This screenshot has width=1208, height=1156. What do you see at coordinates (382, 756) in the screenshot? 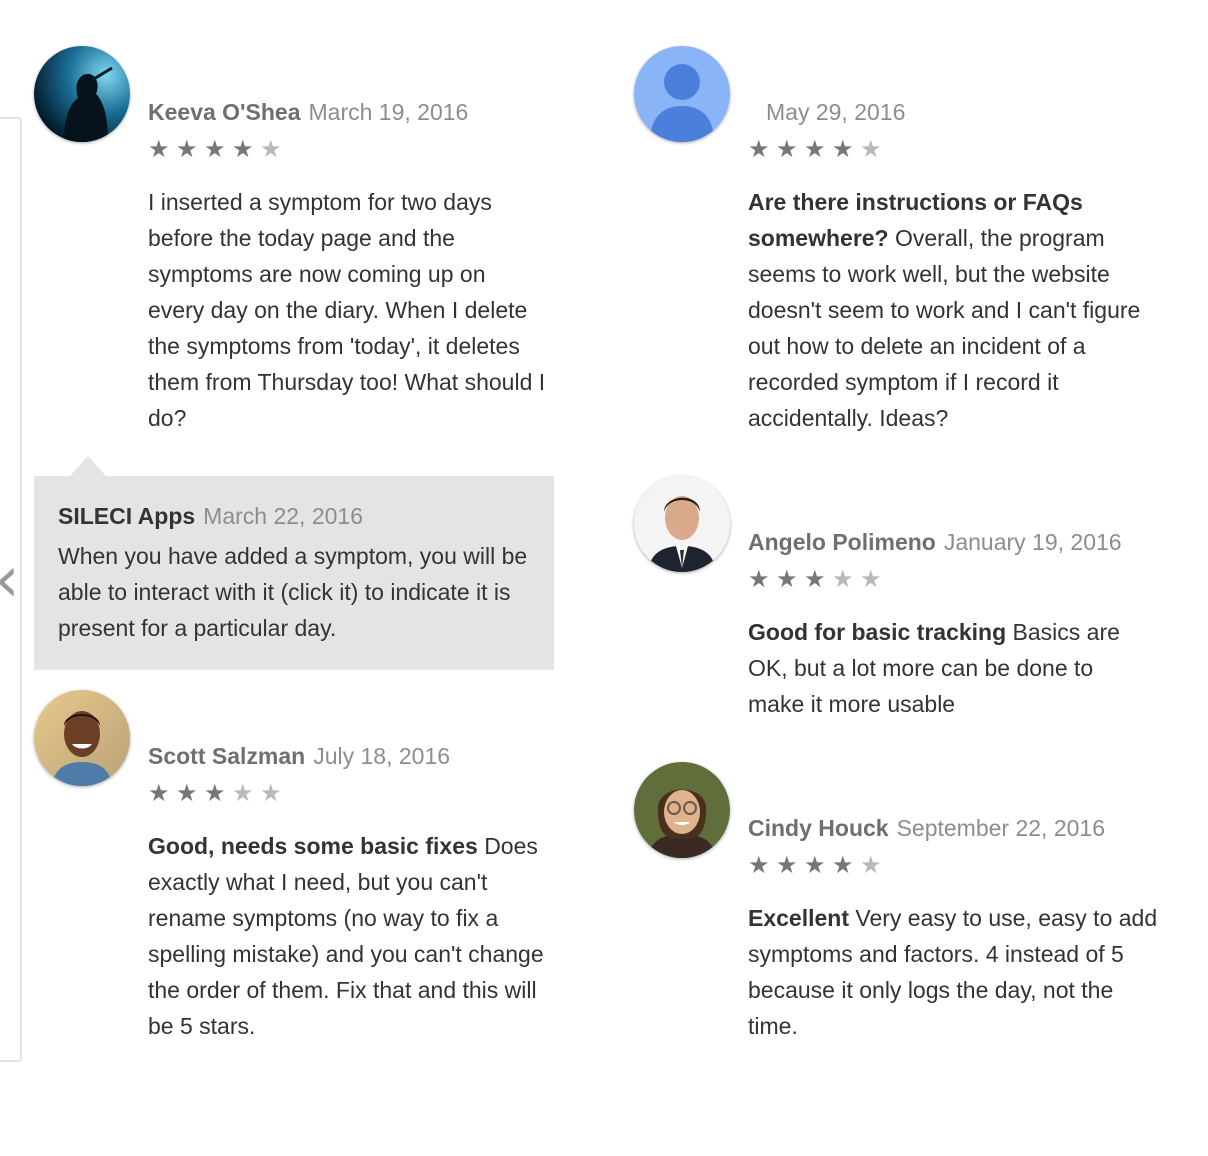
I see `review-date: July 18, 2016` at bounding box center [382, 756].